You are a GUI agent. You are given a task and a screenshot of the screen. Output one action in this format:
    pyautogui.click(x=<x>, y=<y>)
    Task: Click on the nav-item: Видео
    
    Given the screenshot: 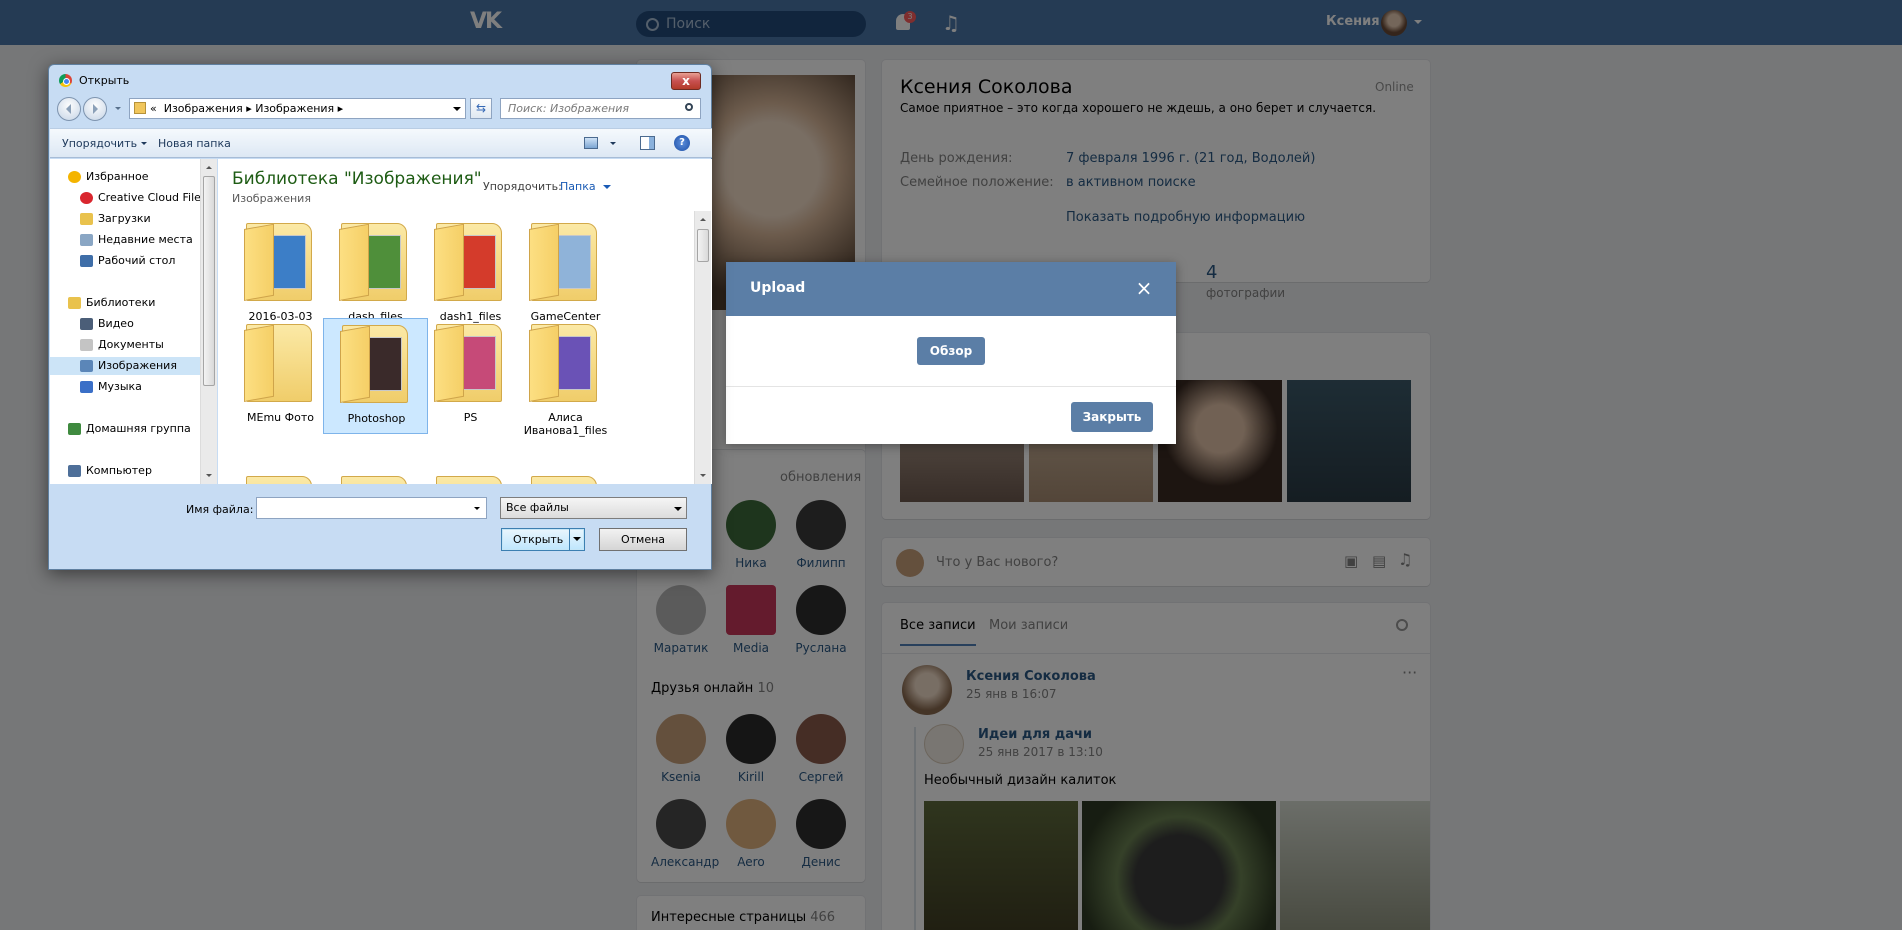 What is the action you would take?
    pyautogui.click(x=125, y=324)
    